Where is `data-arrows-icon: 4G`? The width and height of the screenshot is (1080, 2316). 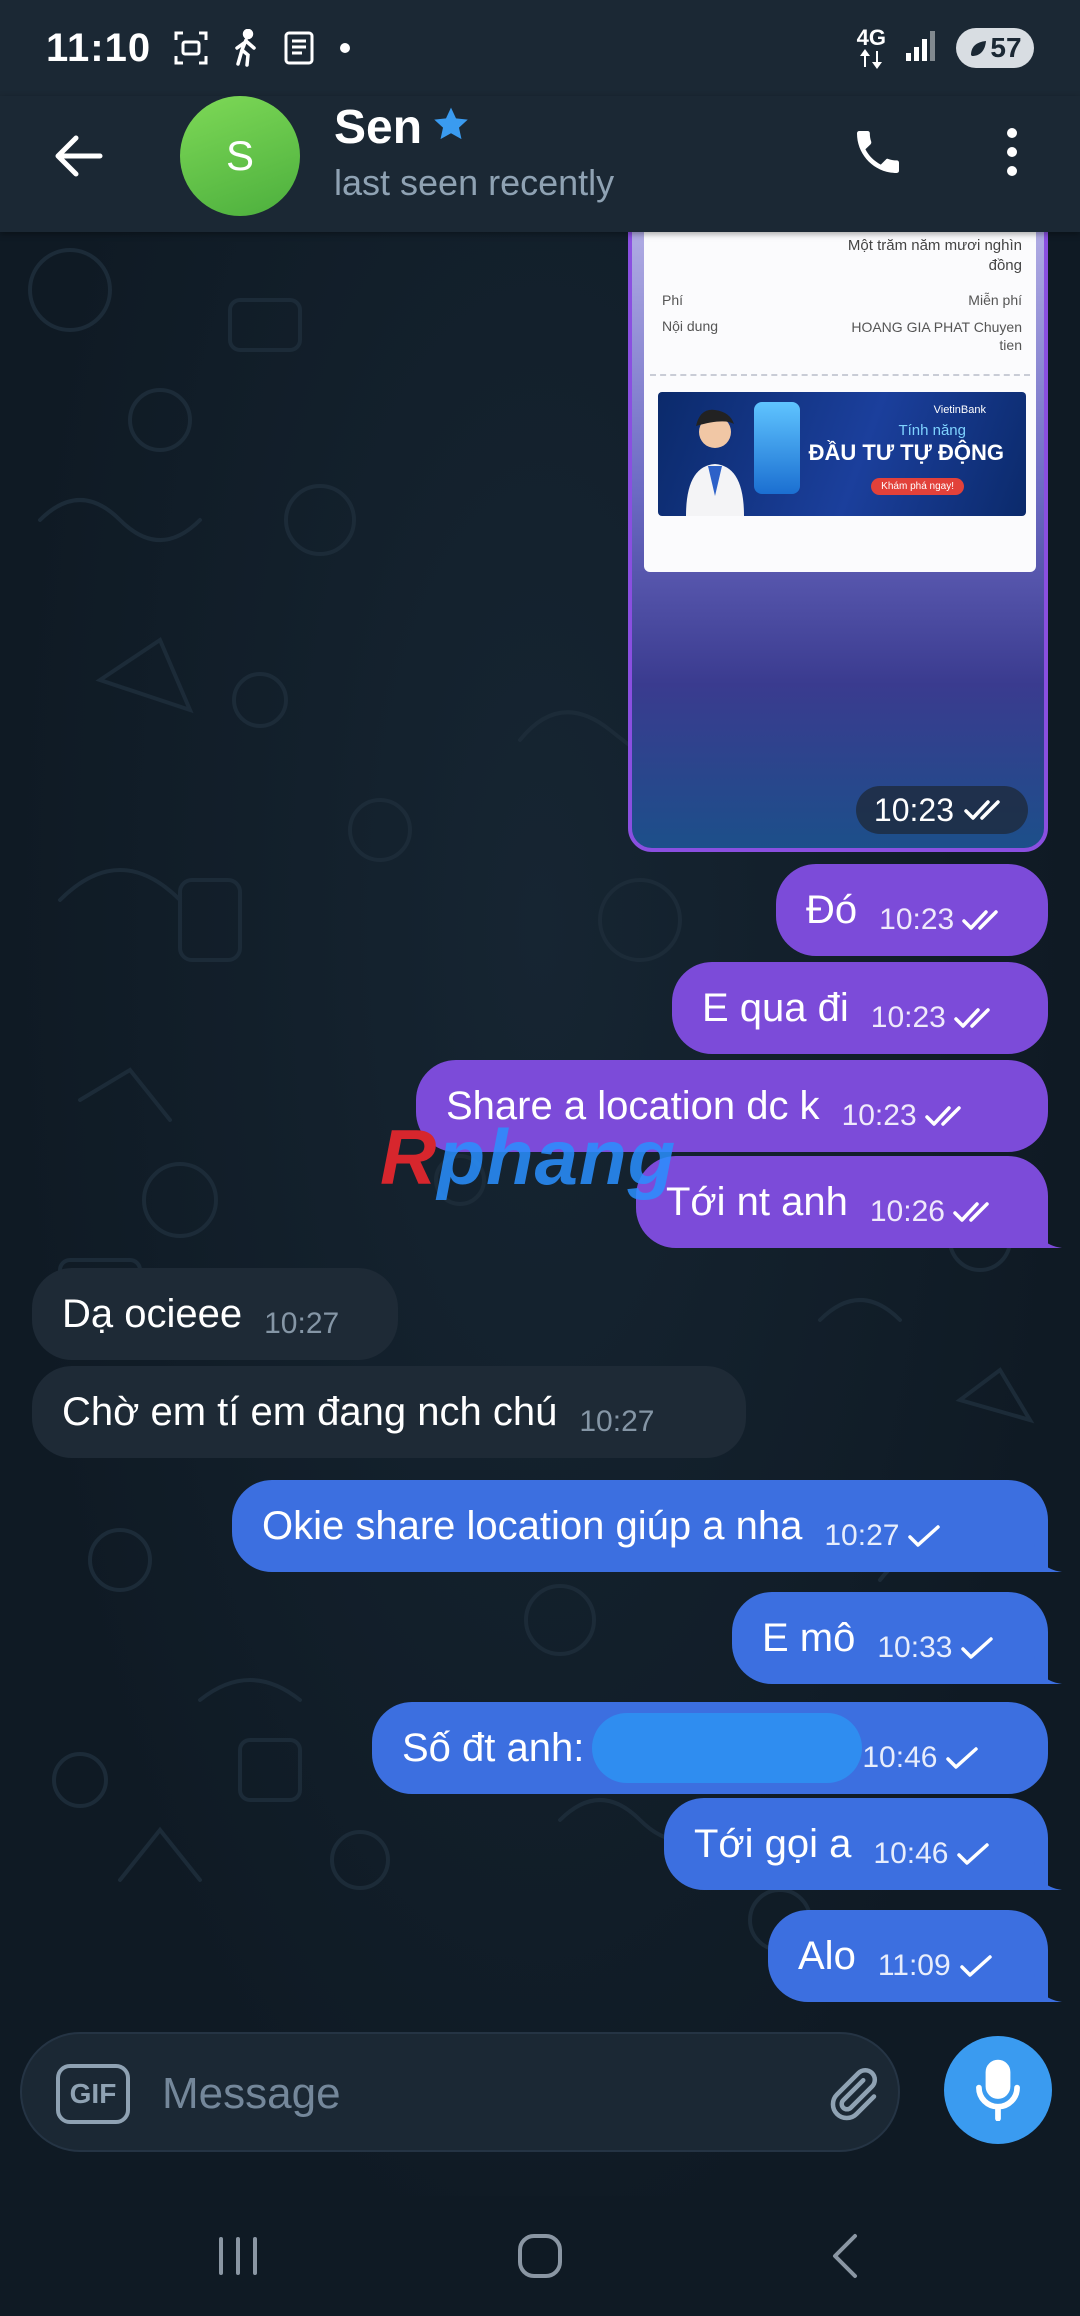 data-arrows-icon: 4G is located at coordinates (871, 48).